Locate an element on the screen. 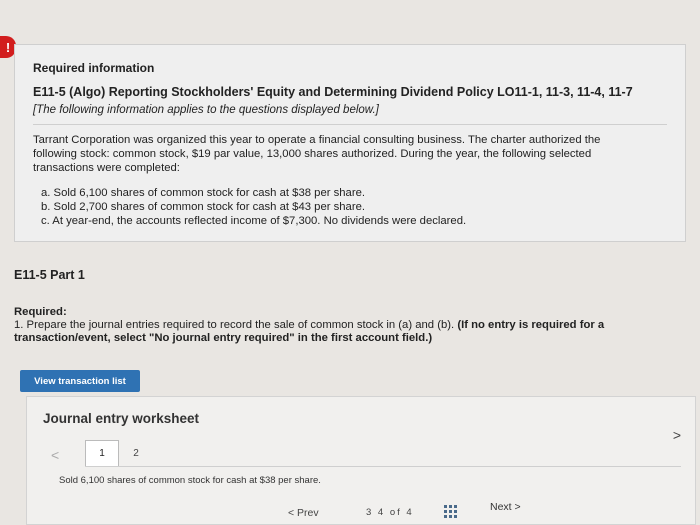 This screenshot has width=700, height=525. view-transaction-list-button: View transaction list is located at coordinates (80, 381).